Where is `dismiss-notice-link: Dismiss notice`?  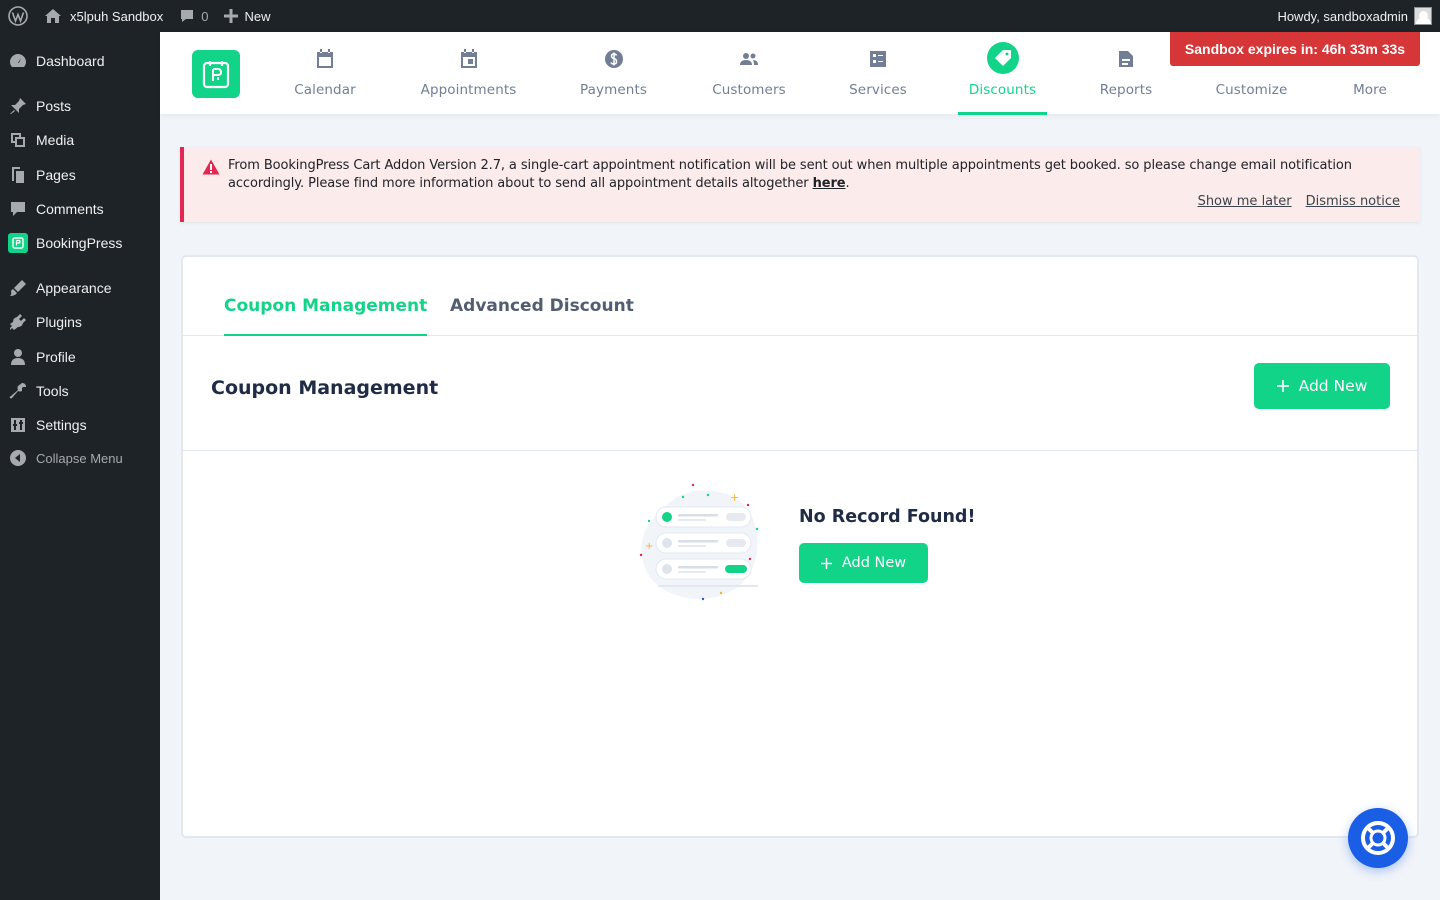
dismiss-notice-link: Dismiss notice is located at coordinates (1353, 201).